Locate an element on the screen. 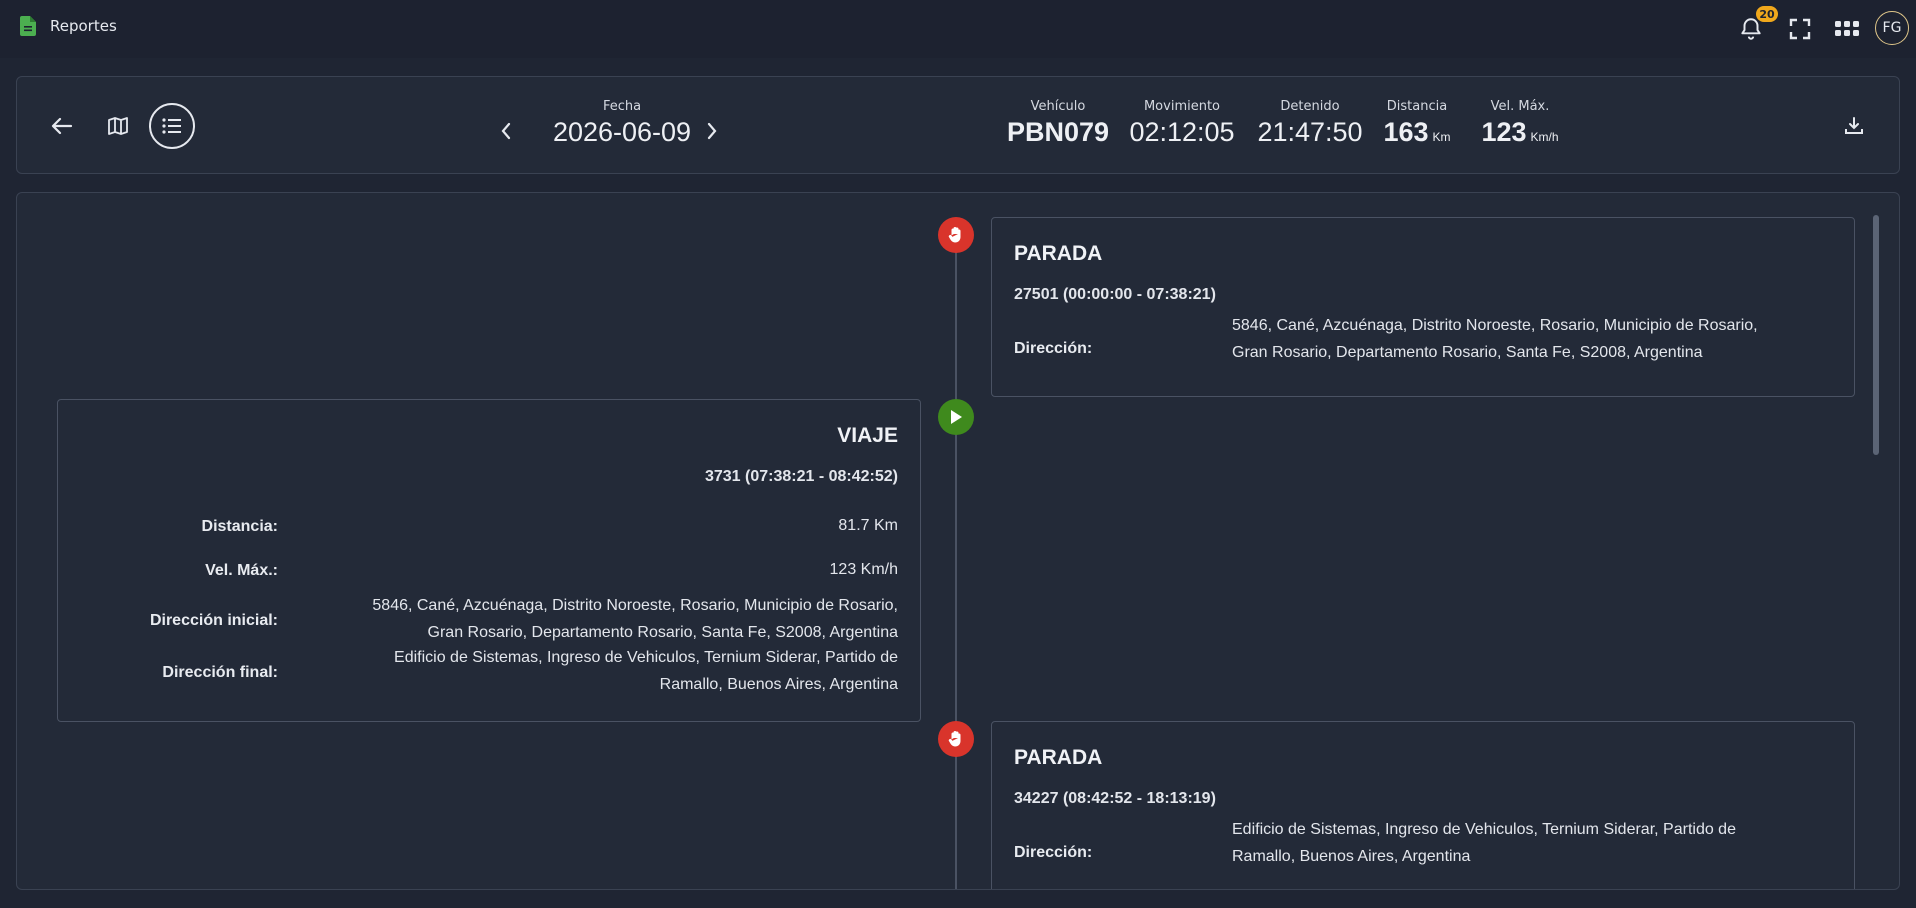  list-view-button is located at coordinates (172, 126).